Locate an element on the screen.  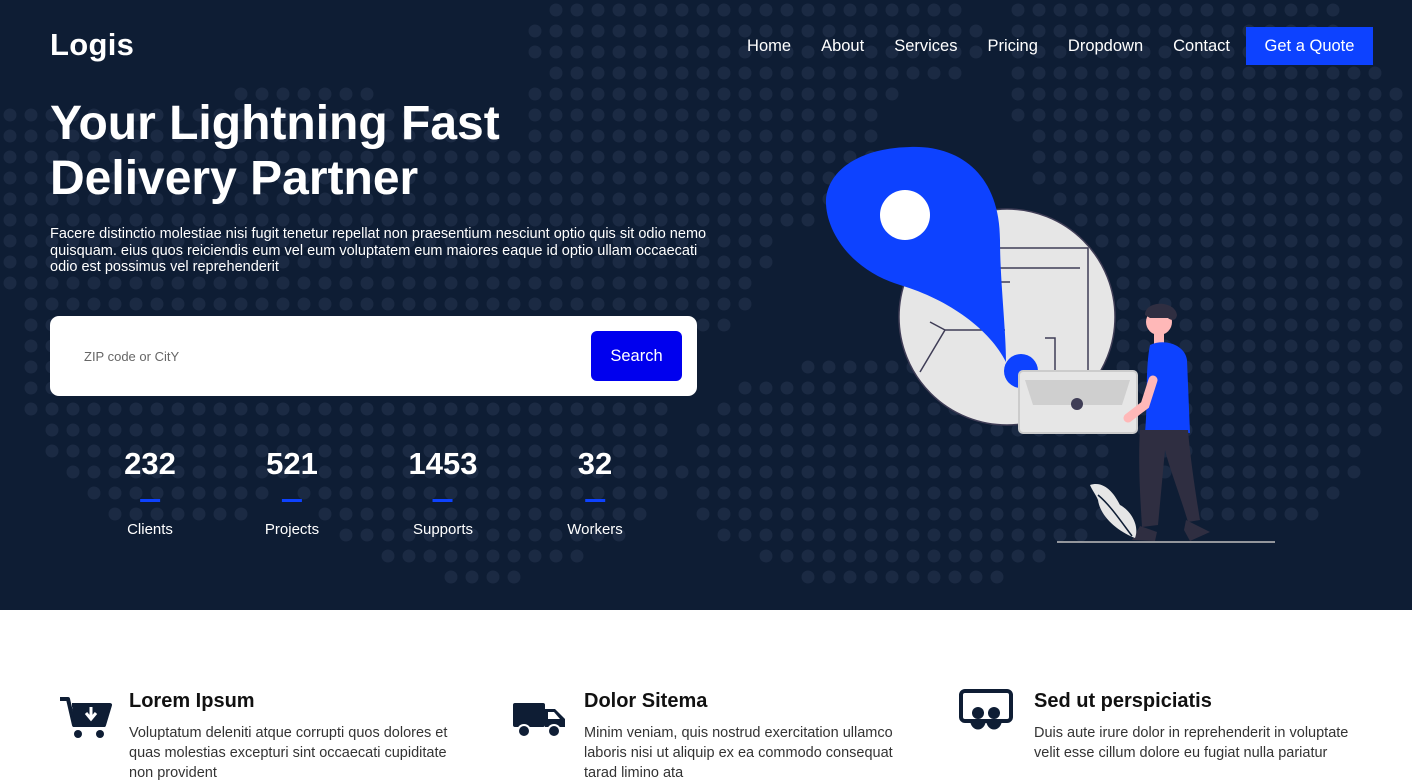
person-legs is located at coordinates (1169, 478).